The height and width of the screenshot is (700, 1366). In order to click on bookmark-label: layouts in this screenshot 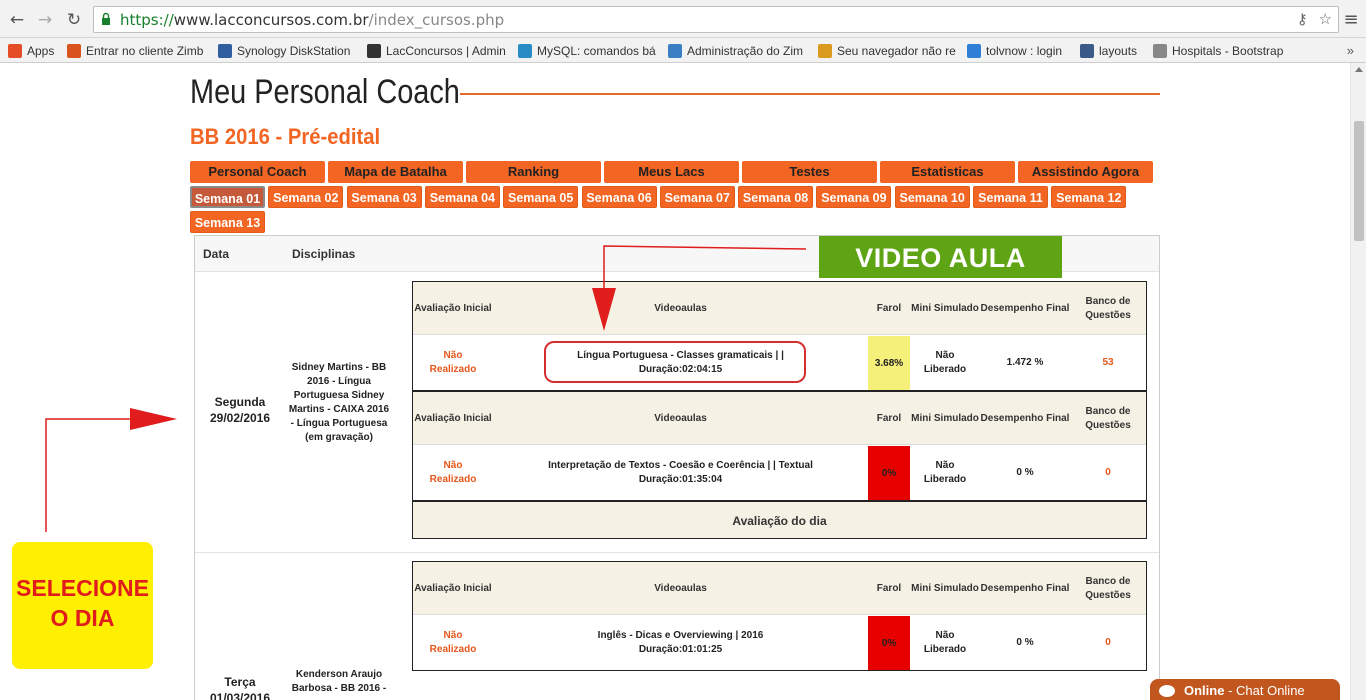, I will do `click(1118, 50)`.